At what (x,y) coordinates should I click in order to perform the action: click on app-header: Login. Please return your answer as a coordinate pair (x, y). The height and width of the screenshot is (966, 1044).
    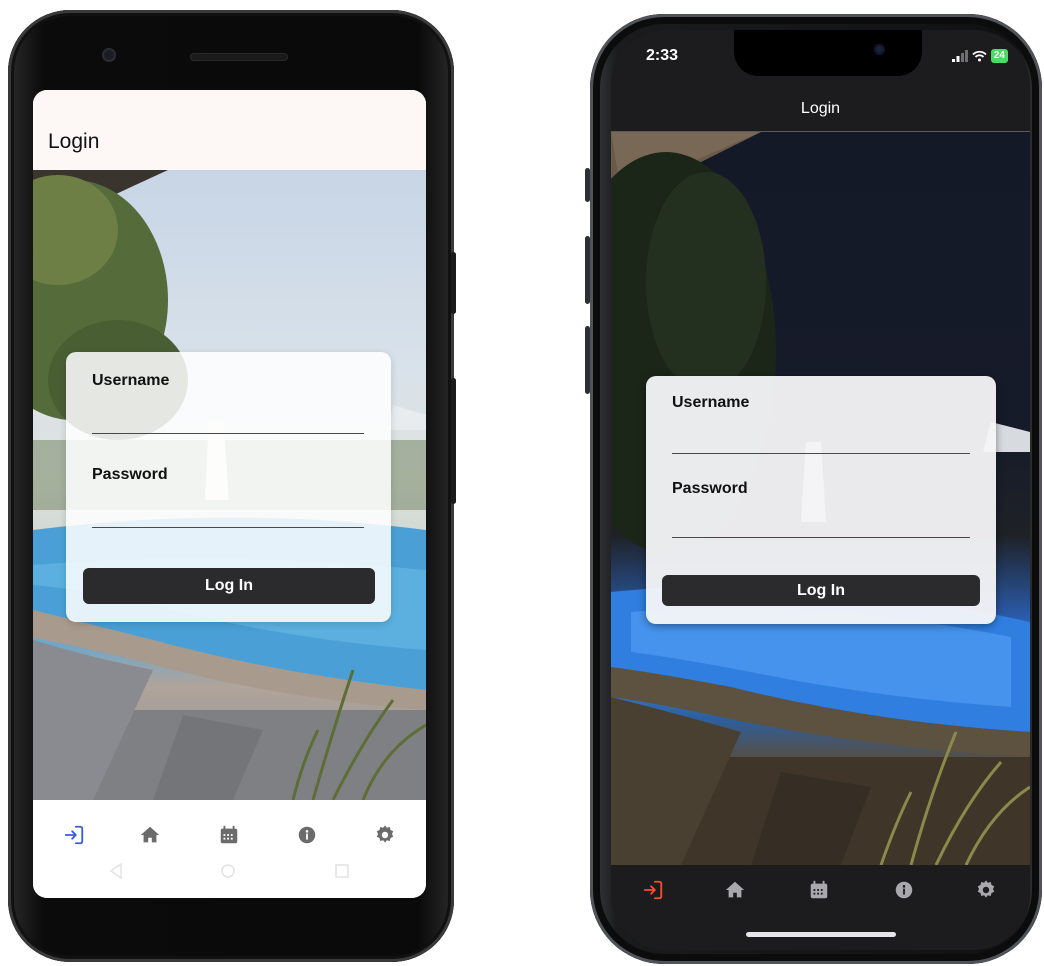
    Looking at the image, I should click on (229, 130).